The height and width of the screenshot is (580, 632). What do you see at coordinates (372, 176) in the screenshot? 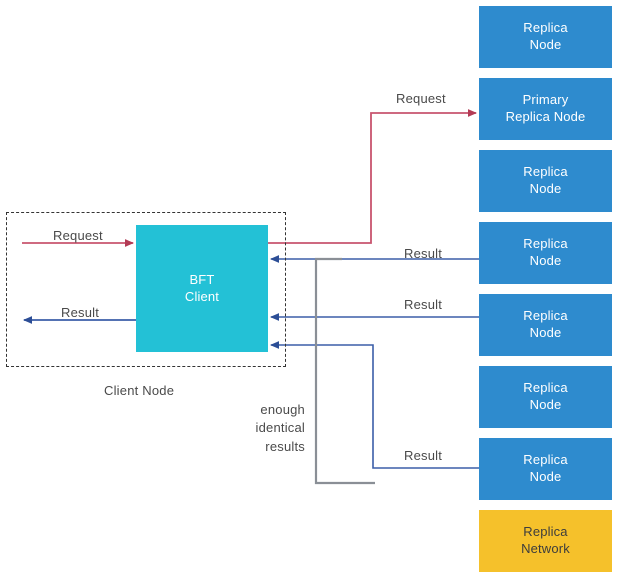
I see `arrow-request-to-primary` at bounding box center [372, 176].